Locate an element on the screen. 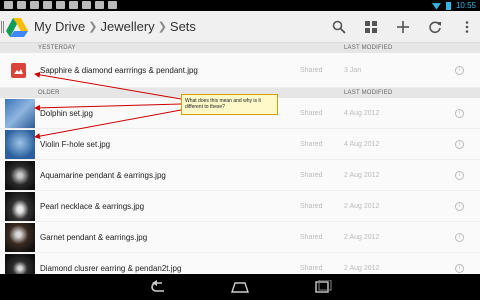 The image size is (480, 300). modified-date: 3 Jan is located at coordinates (353, 70).